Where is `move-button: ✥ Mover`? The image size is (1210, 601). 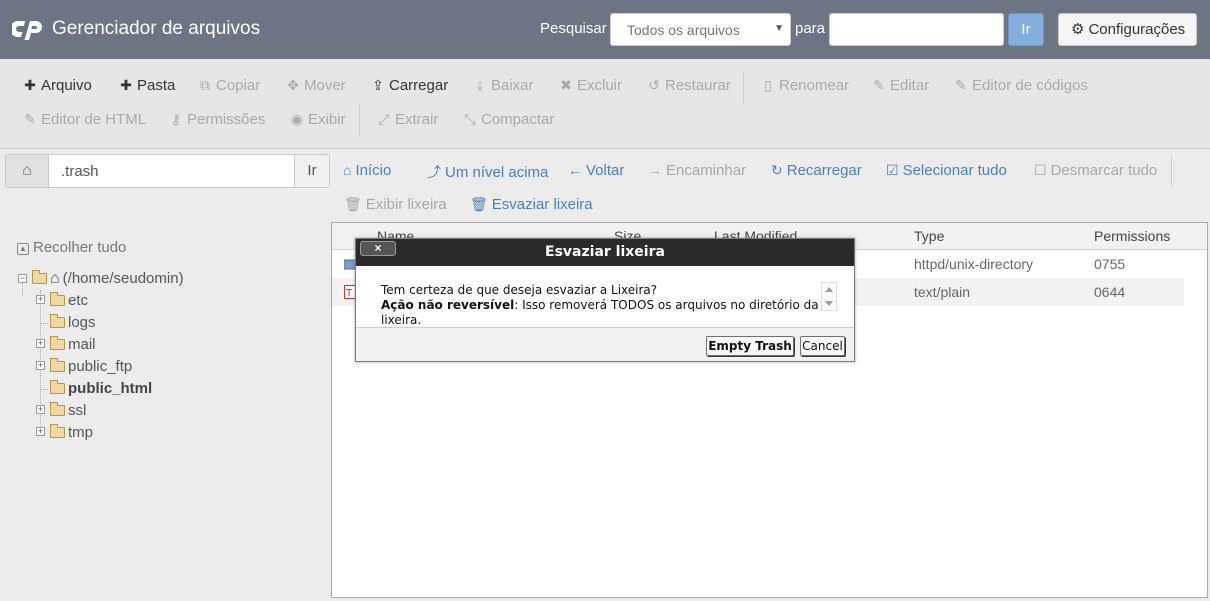 move-button: ✥ Mover is located at coordinates (316, 85).